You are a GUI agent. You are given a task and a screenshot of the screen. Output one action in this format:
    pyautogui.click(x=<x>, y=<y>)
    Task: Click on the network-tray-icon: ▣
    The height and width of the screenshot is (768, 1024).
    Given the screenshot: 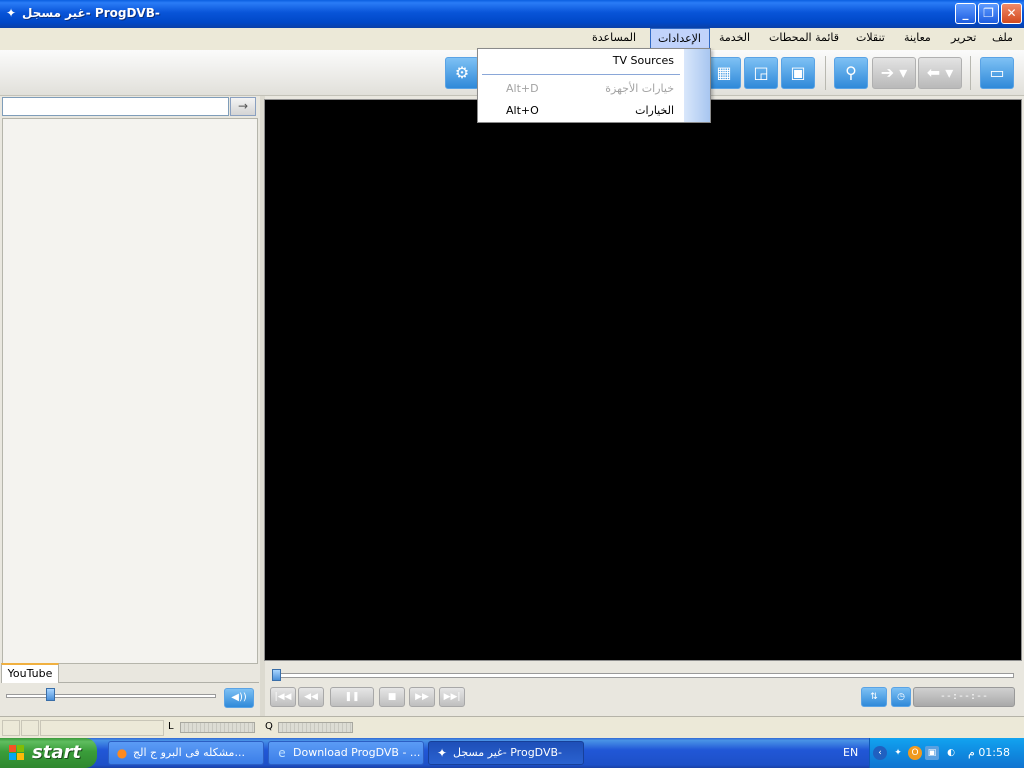 What is the action you would take?
    pyautogui.click(x=932, y=753)
    